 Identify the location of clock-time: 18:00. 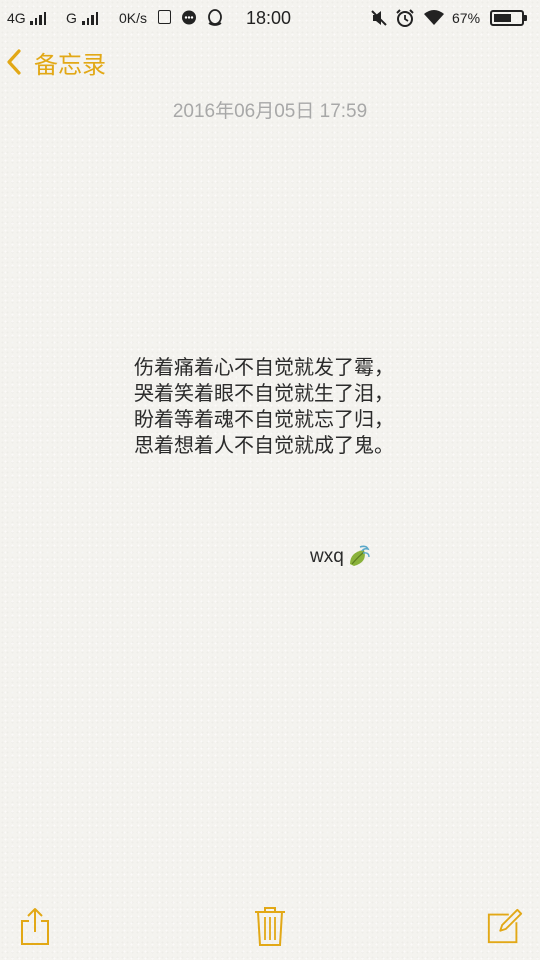
(269, 18).